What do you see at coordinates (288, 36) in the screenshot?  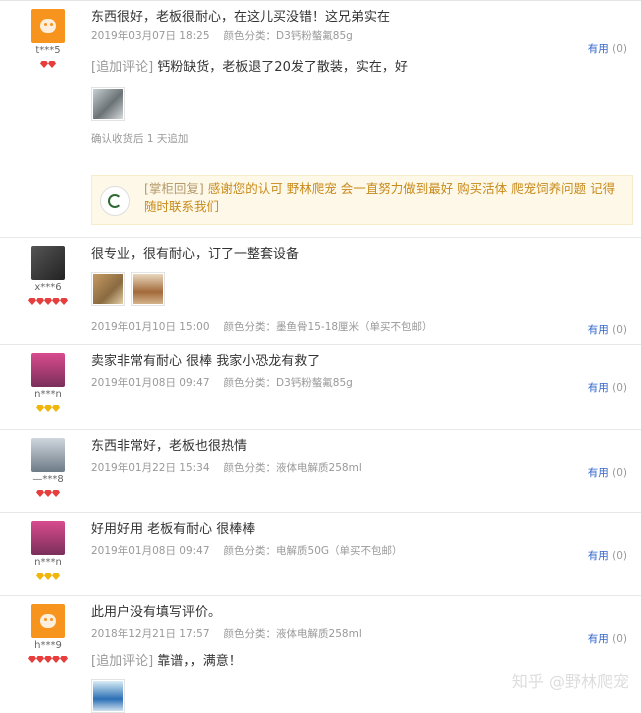 I see `product-variant: 颜色分类：D3钙粉螯氟85g` at bounding box center [288, 36].